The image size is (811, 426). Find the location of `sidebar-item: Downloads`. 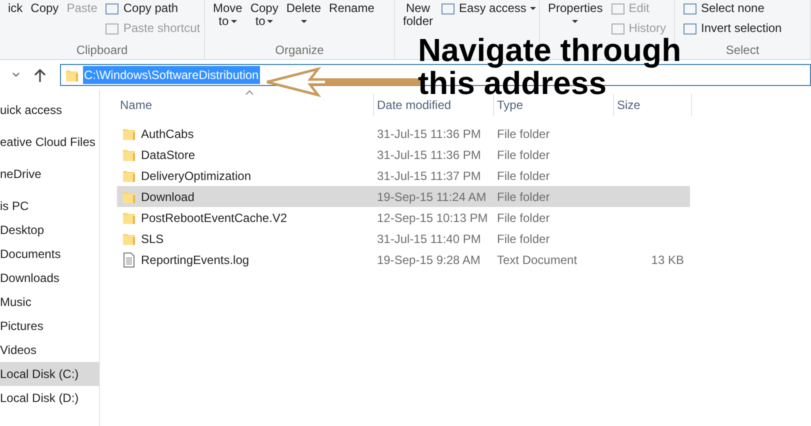

sidebar-item: Downloads is located at coordinates (49, 278).